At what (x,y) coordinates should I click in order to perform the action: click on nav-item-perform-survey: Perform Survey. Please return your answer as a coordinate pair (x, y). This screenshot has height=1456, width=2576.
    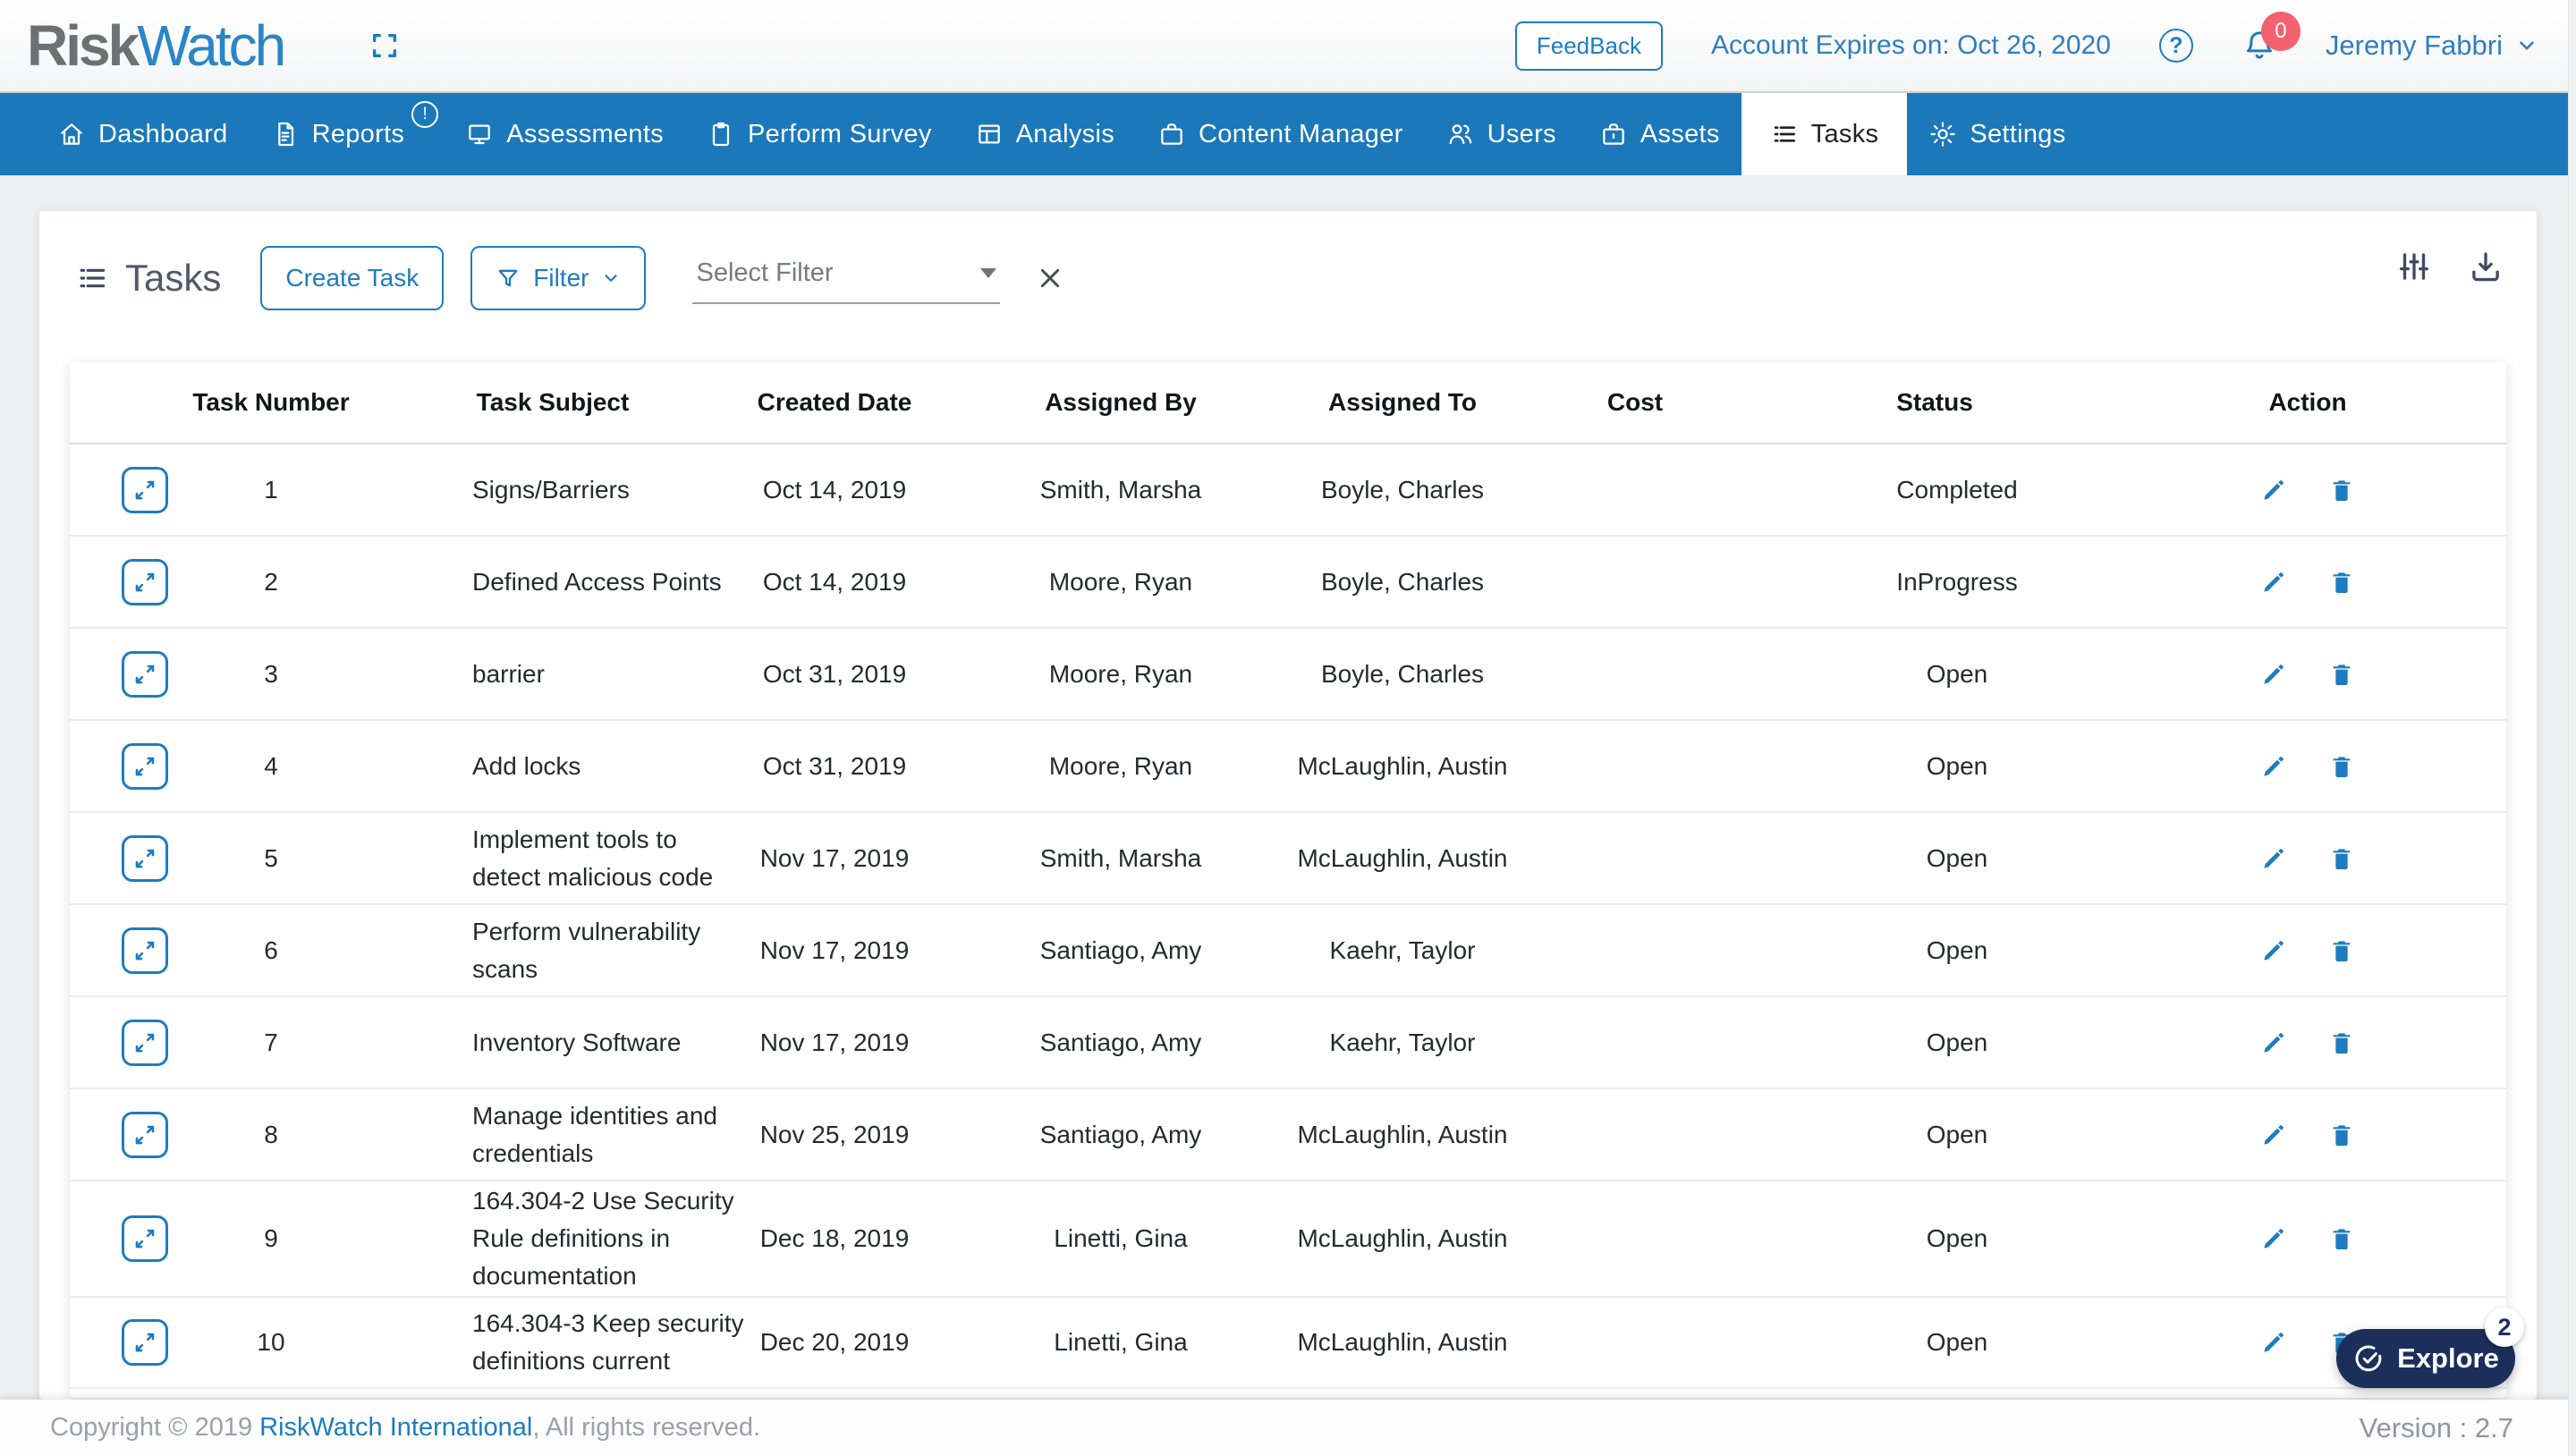
    Looking at the image, I should click on (819, 134).